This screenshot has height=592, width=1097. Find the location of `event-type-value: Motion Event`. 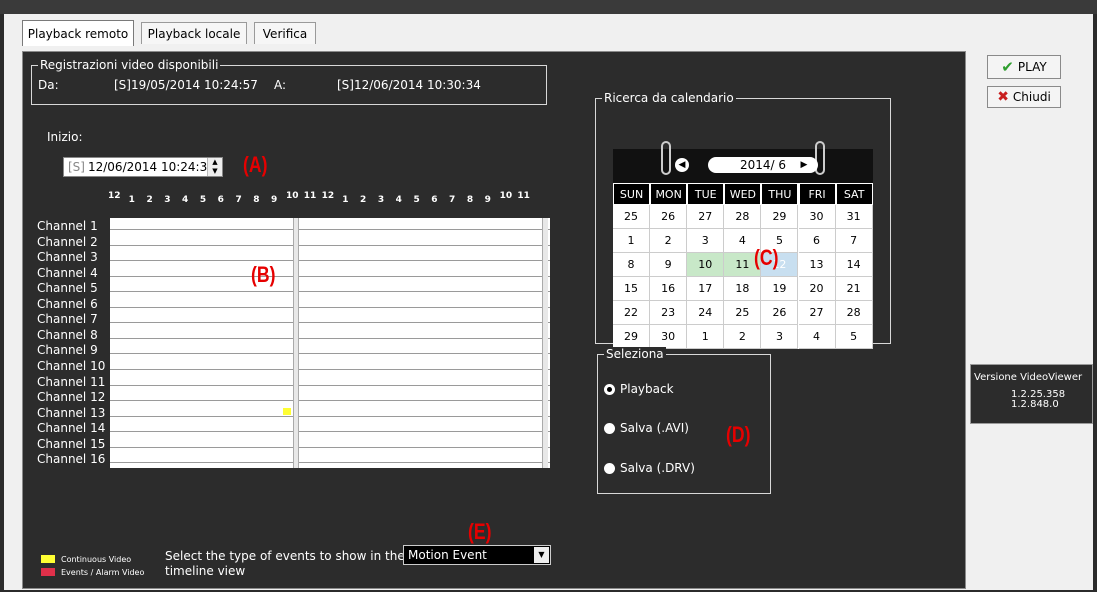

event-type-value: Motion Event is located at coordinates (447, 555).